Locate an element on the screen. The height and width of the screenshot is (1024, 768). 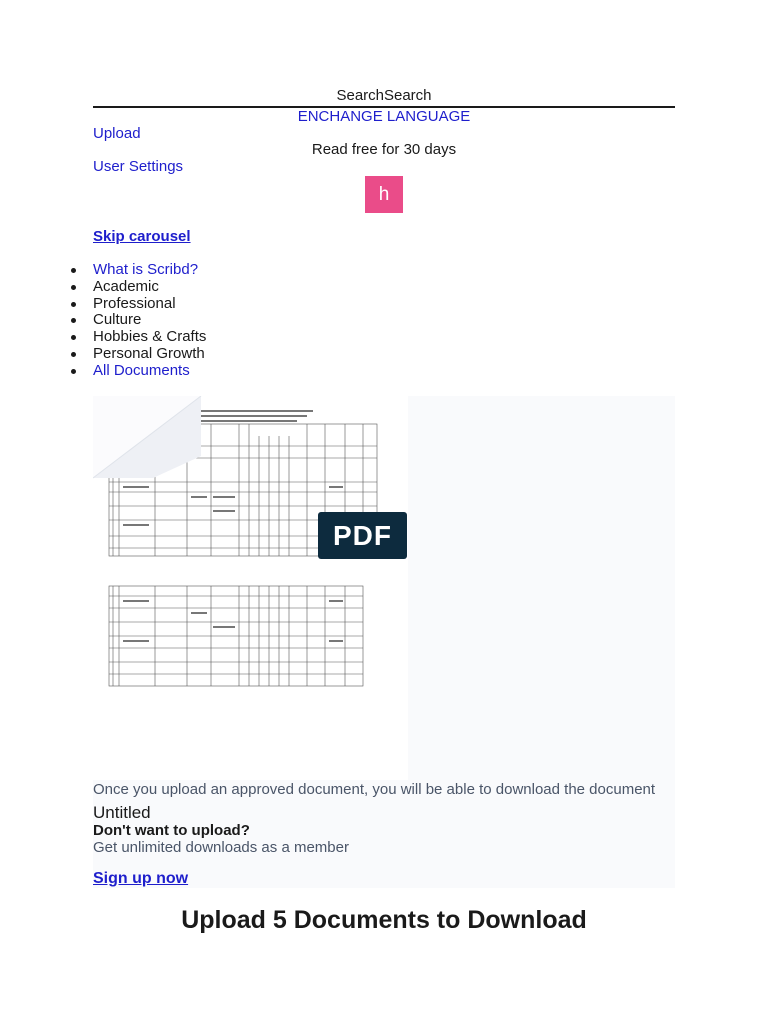
category-item-academic: Academic is located at coordinates (138, 287).